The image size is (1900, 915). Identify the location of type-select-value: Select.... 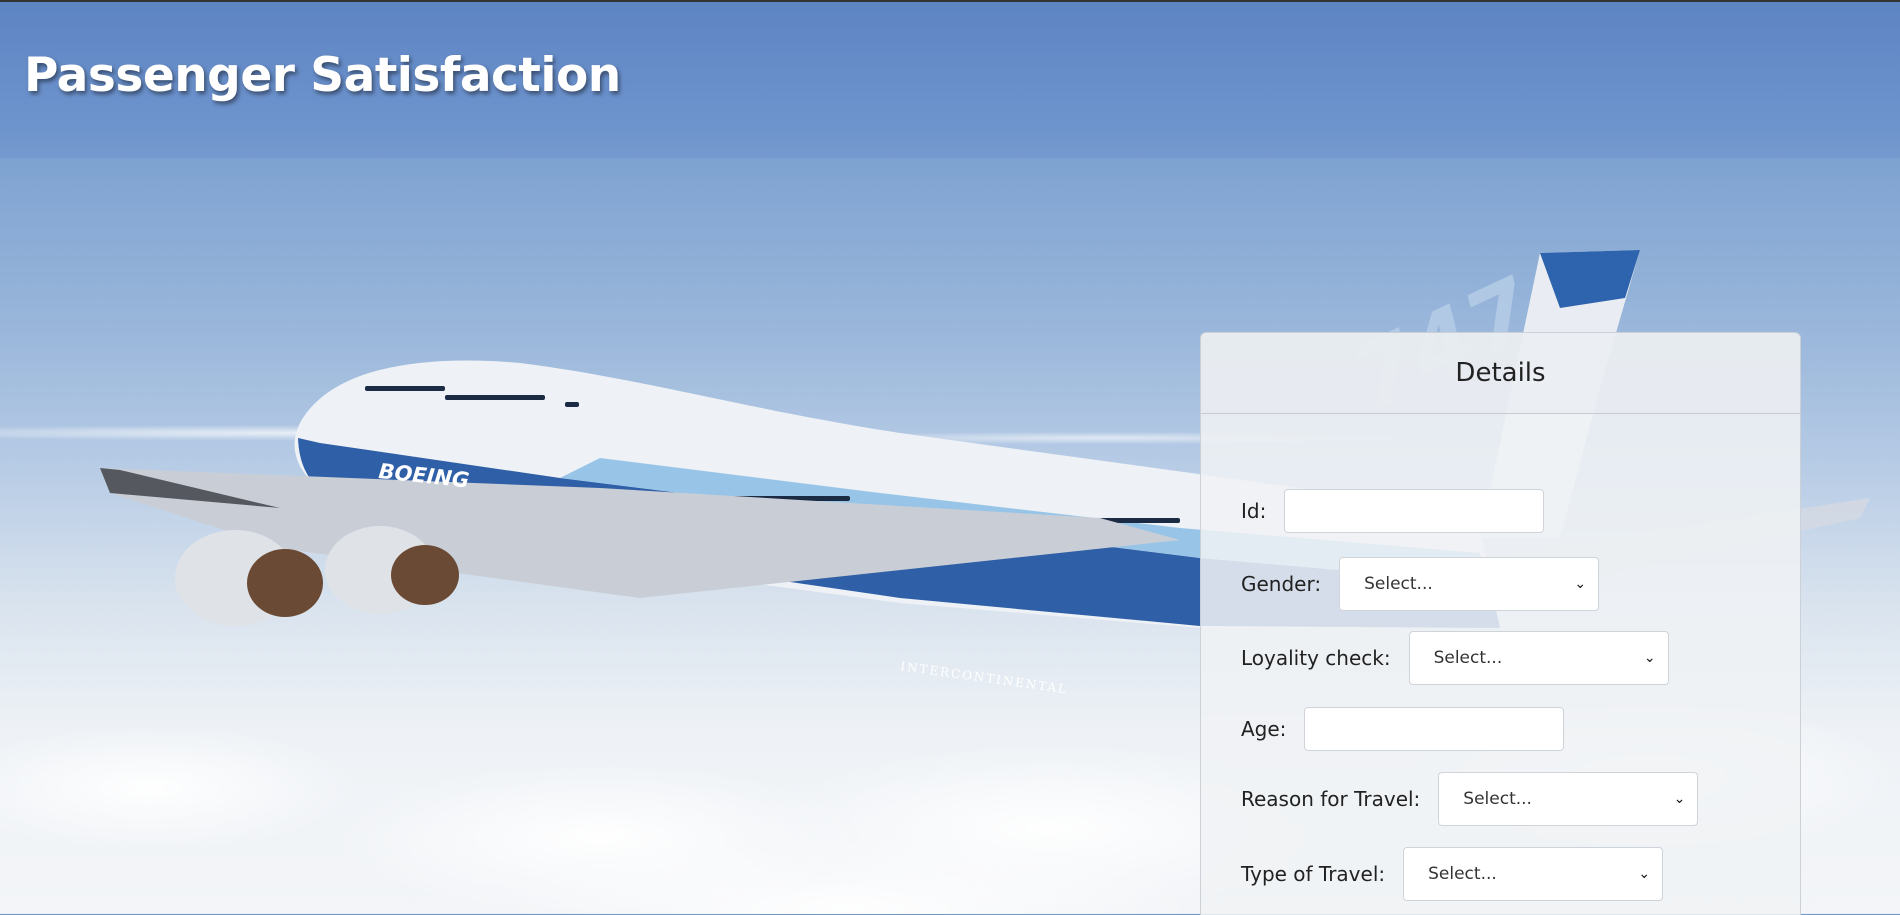
(1462, 874).